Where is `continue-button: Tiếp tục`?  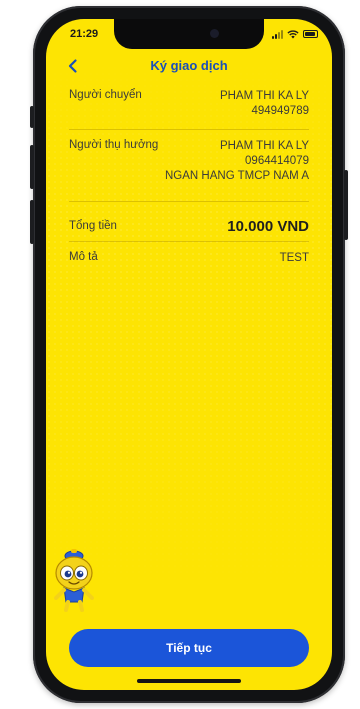
continue-button: Tiếp tục is located at coordinates (189, 648).